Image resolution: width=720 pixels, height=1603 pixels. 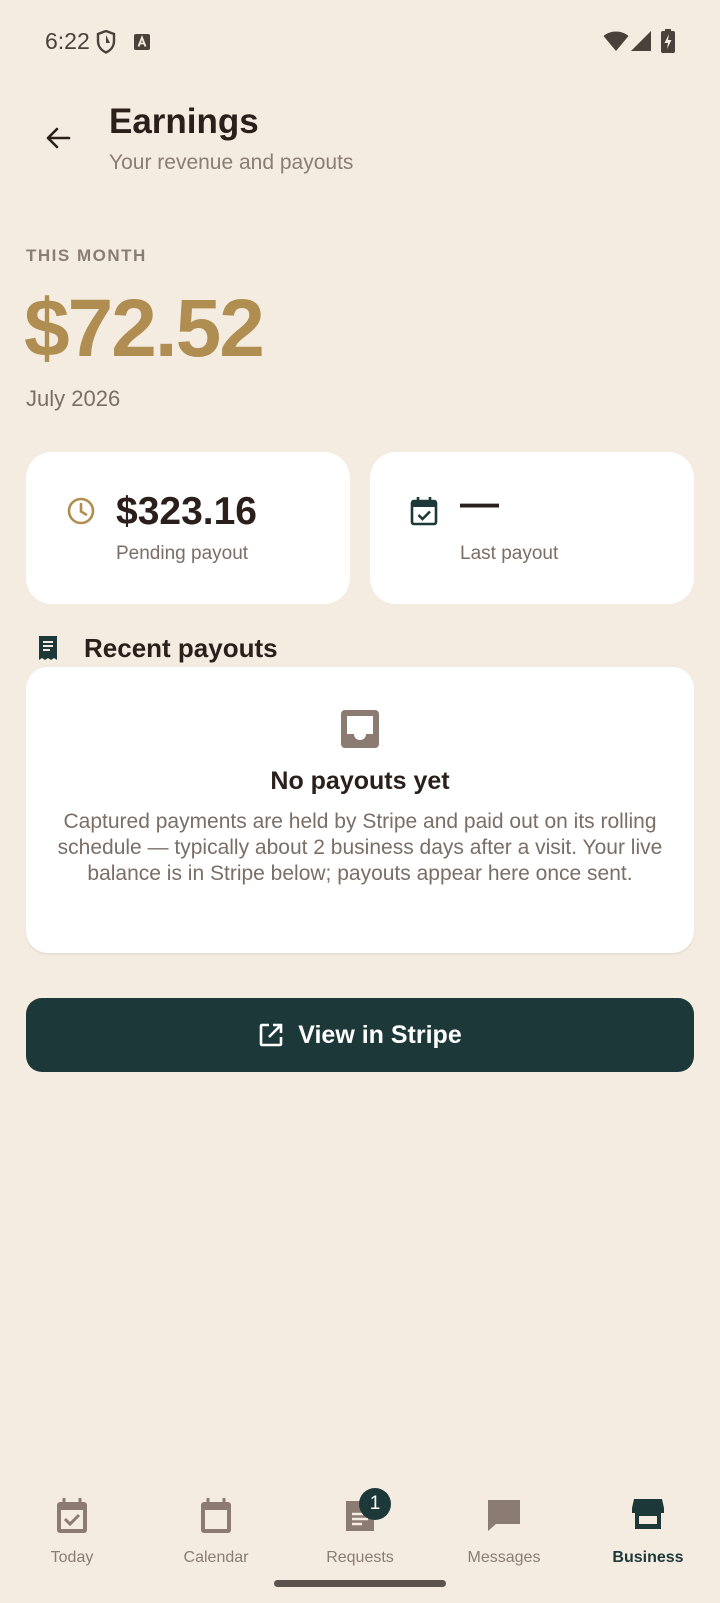 What do you see at coordinates (360, 1523) in the screenshot?
I see `nav-item-requests: Requests` at bounding box center [360, 1523].